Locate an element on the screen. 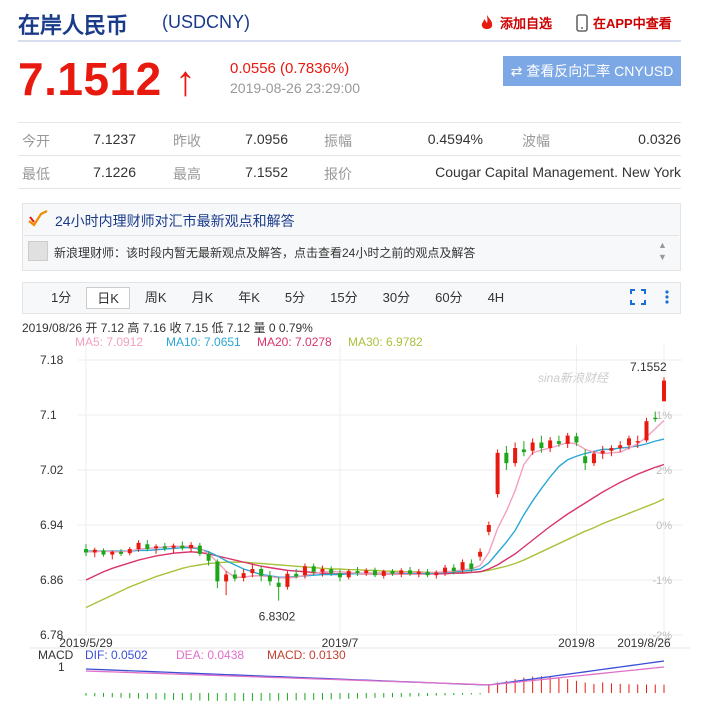 This screenshot has width=701, height=711. prev-close-label: 昨收 is located at coordinates (187, 141).